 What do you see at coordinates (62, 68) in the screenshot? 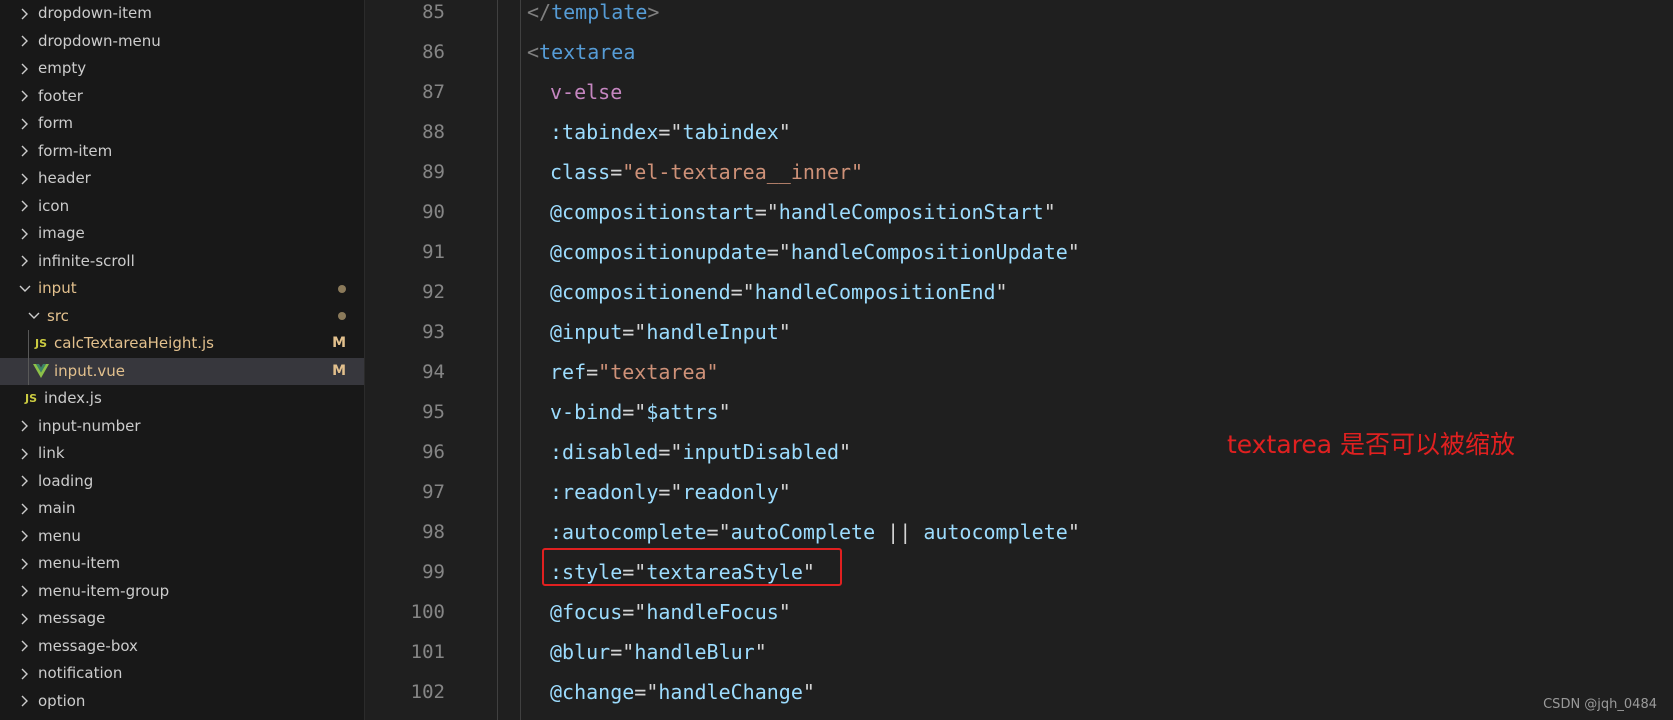
I see `tree-item-label: empty` at bounding box center [62, 68].